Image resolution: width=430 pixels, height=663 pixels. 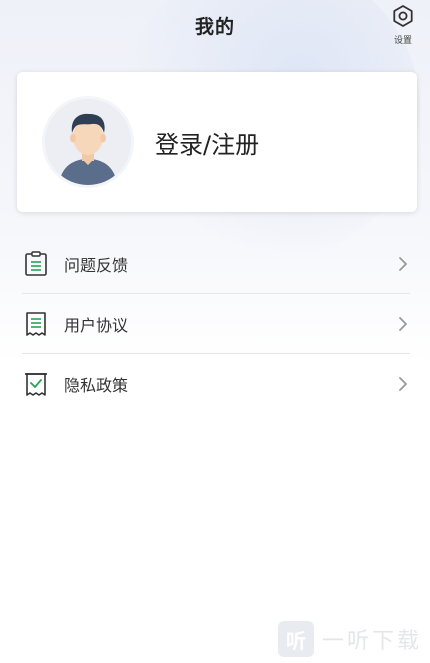 What do you see at coordinates (96, 325) in the screenshot?
I see `menu-item-label: 用户协议` at bounding box center [96, 325].